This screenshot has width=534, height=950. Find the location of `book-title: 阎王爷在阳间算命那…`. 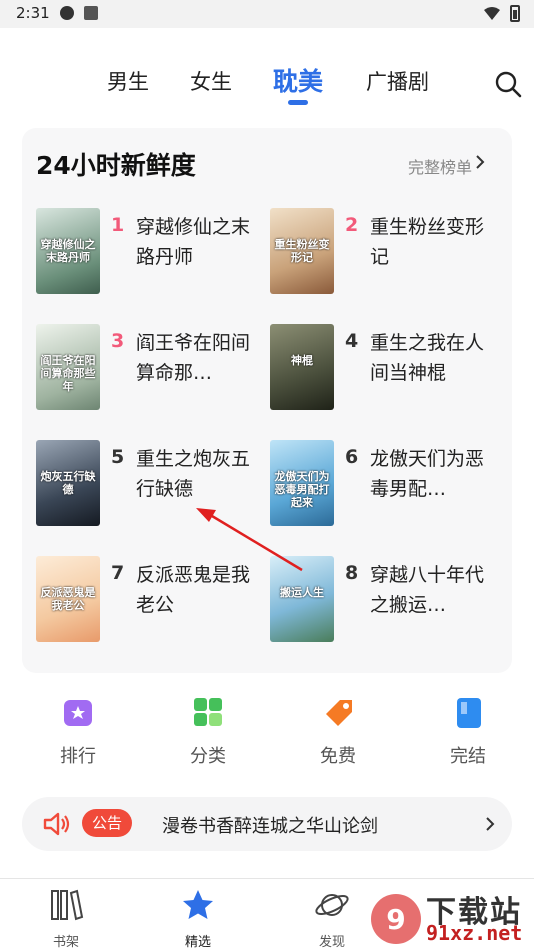

book-title: 阎王爷在阳间算命那… is located at coordinates (193, 358).